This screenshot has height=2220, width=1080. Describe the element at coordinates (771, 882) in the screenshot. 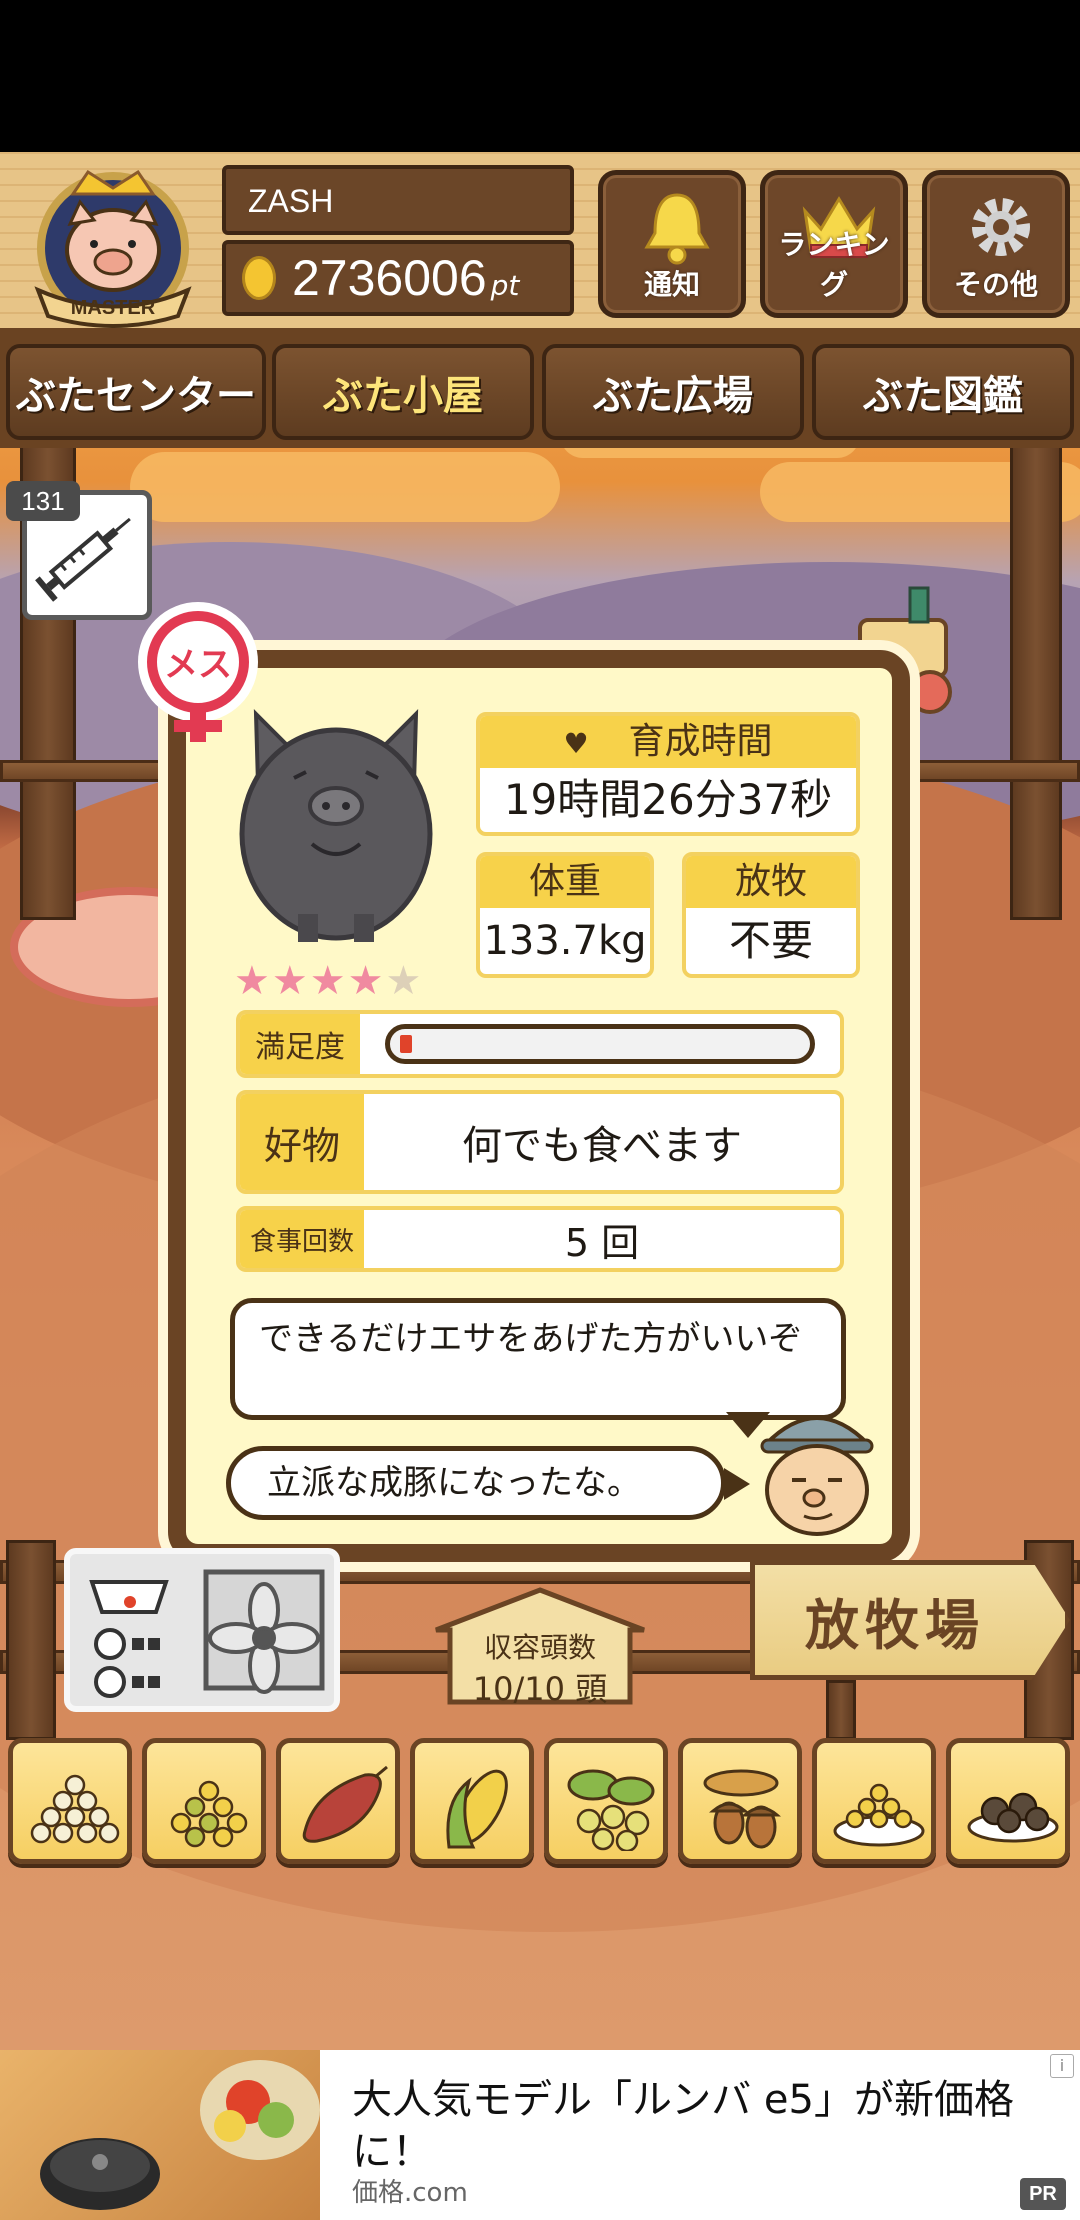

I see `grazing-label: 放牧` at that location.